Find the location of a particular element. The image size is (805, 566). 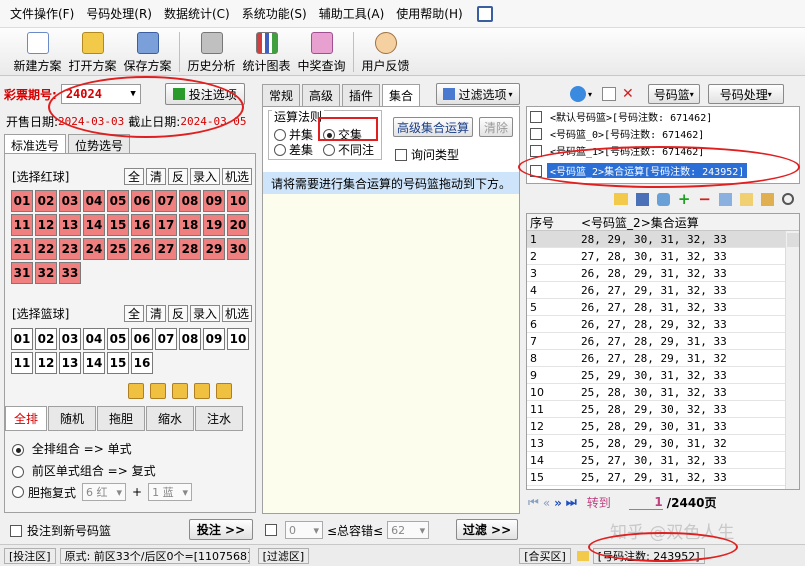

feedback-button: 用户反馈 is located at coordinates (385, 51).